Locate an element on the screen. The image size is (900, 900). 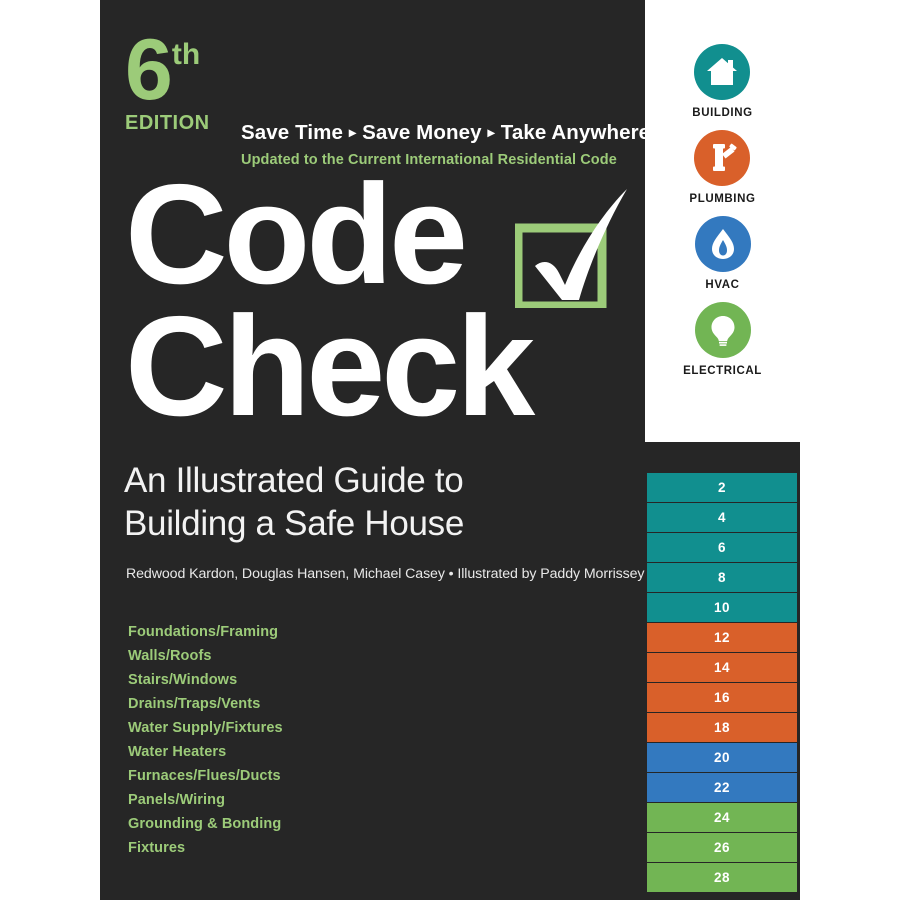
category-plumbing: PLUMBING is located at coordinates (722, 167).